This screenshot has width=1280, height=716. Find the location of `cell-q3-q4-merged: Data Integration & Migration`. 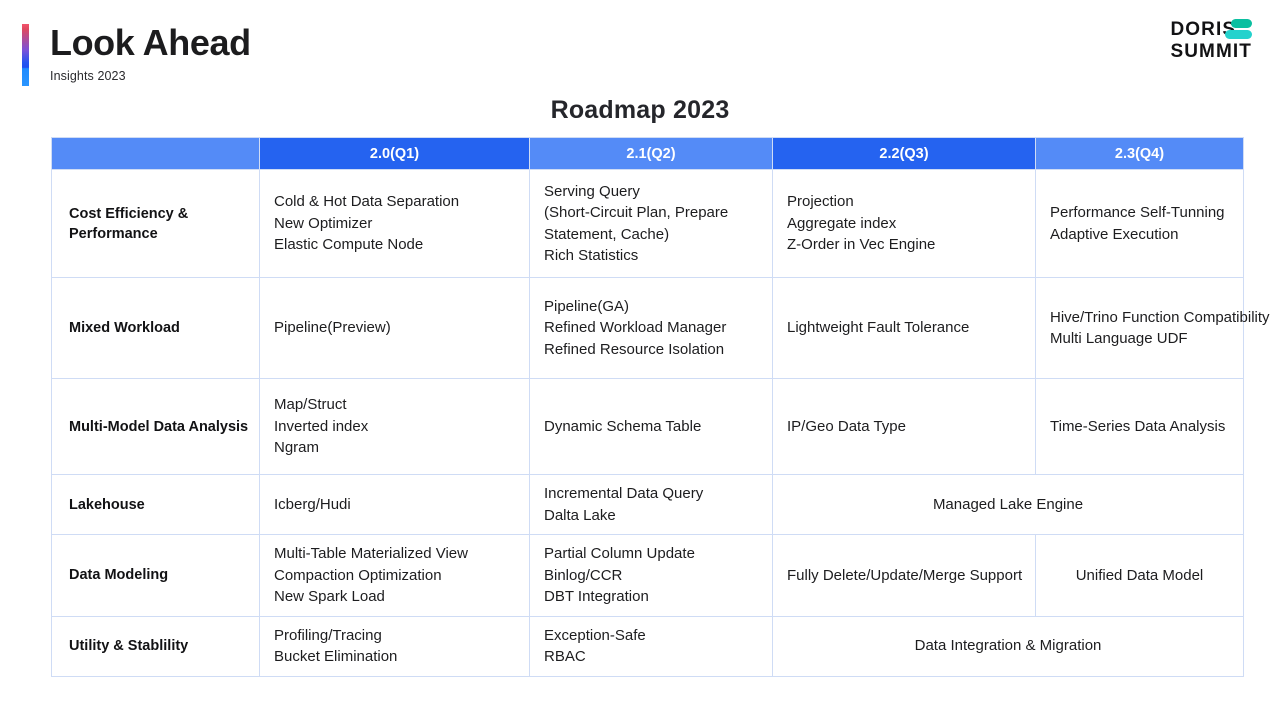

cell-q3-q4-merged: Data Integration & Migration is located at coordinates (1008, 646).